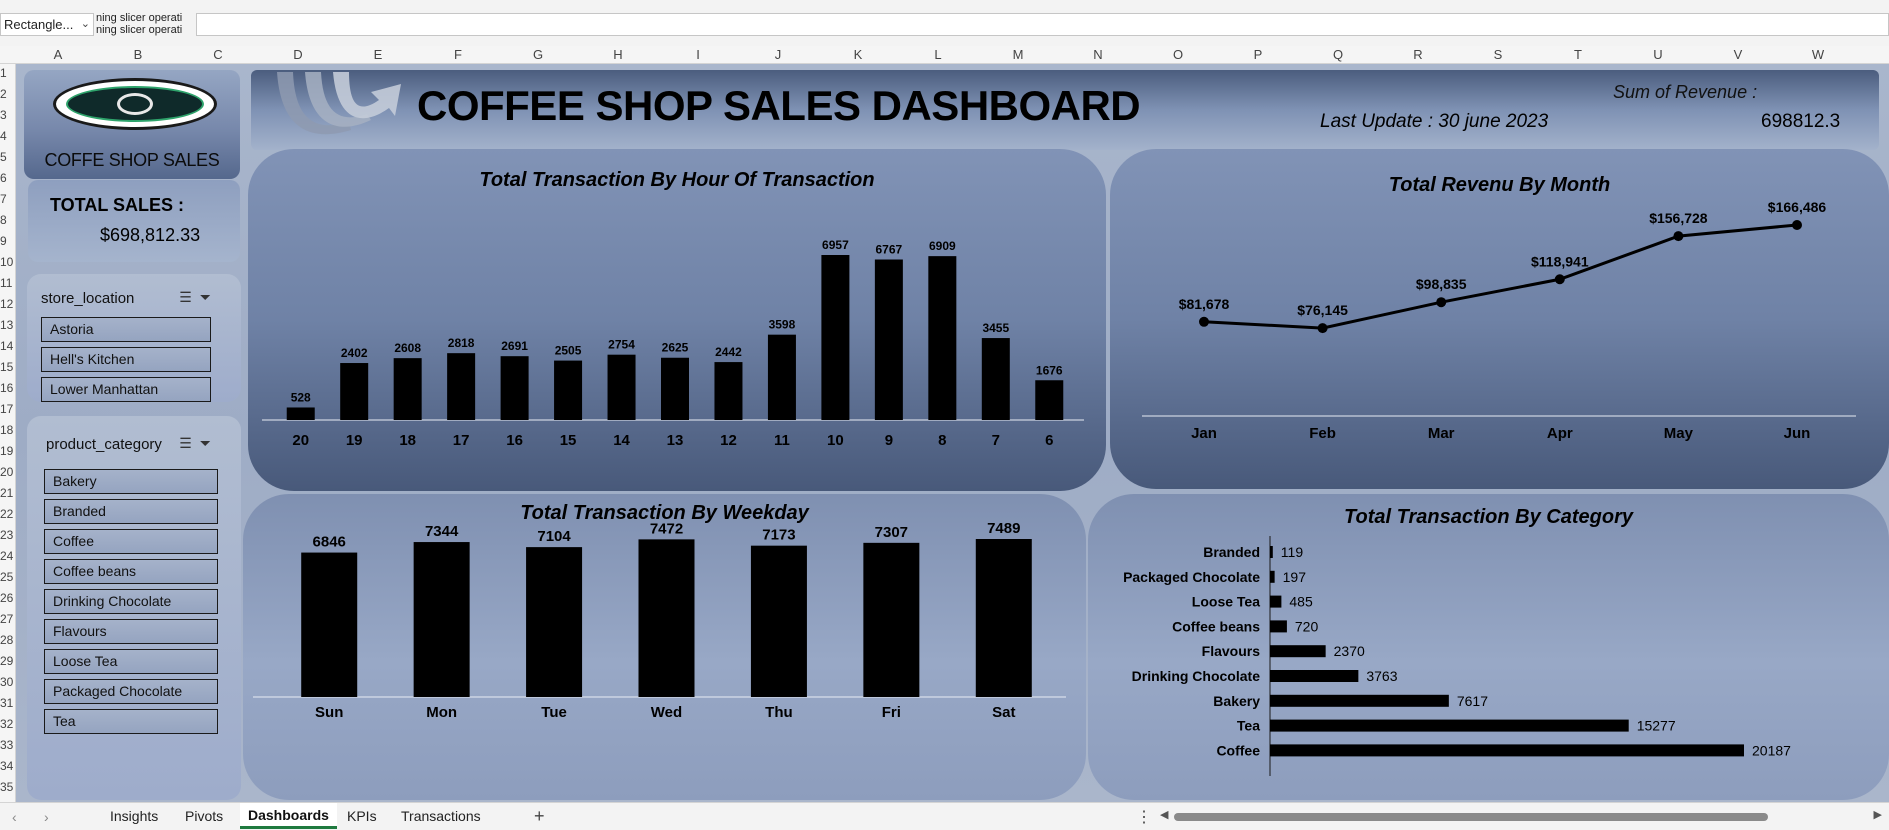  I want to click on column-header: Q, so click(1338, 54).